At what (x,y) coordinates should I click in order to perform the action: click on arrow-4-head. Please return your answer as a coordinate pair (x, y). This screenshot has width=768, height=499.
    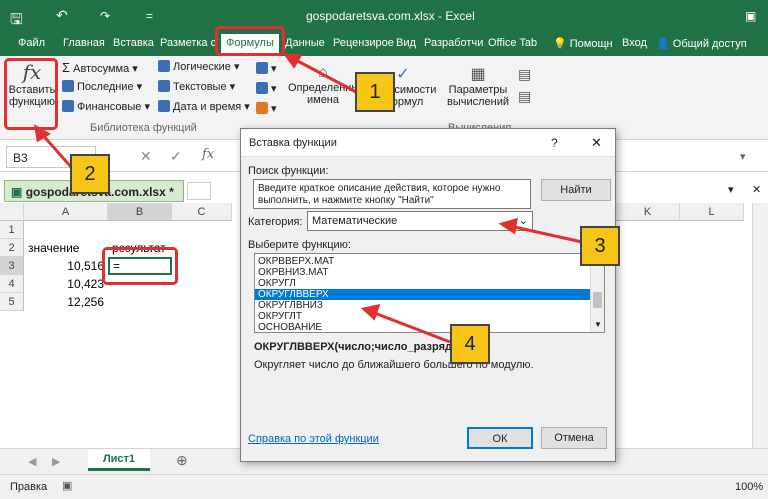
    Looking at the image, I should click on (370, 312).